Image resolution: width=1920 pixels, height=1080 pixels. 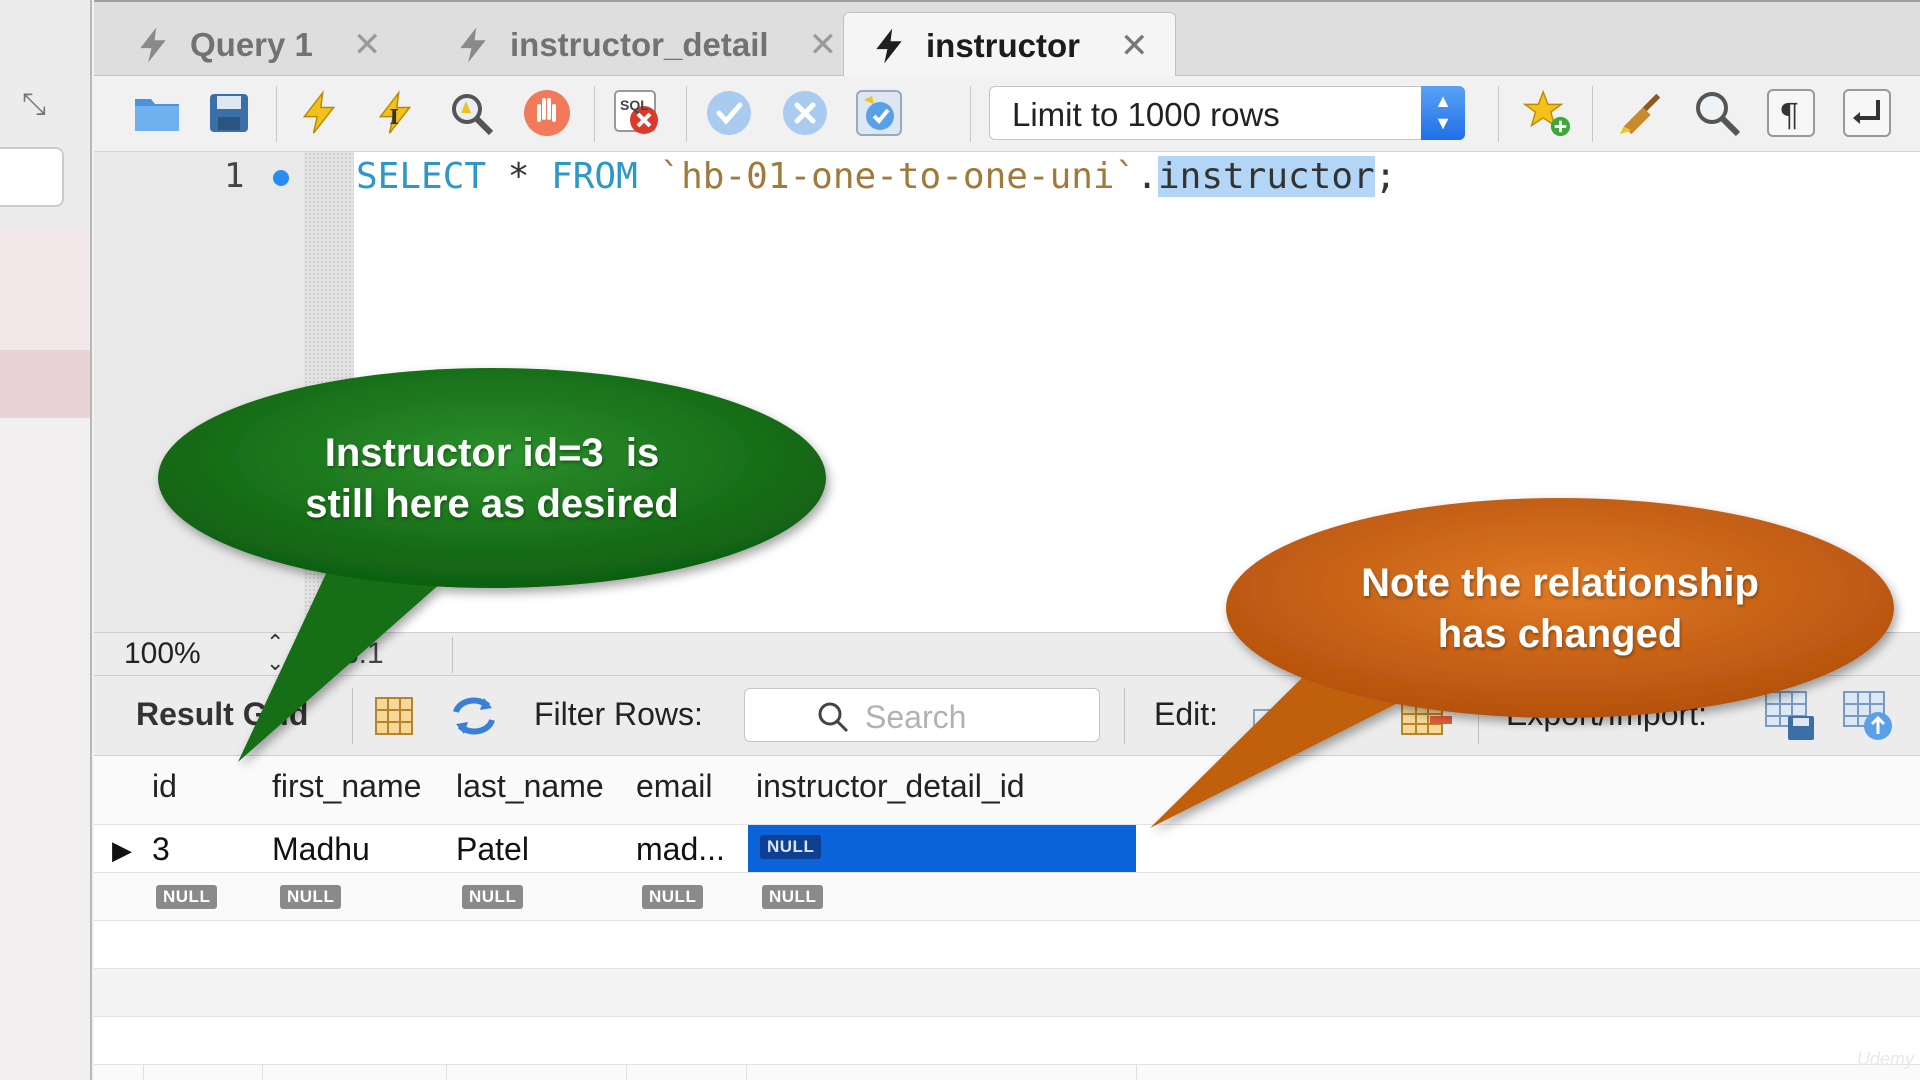 What do you see at coordinates (234, 176) in the screenshot?
I see `line-number: 1` at bounding box center [234, 176].